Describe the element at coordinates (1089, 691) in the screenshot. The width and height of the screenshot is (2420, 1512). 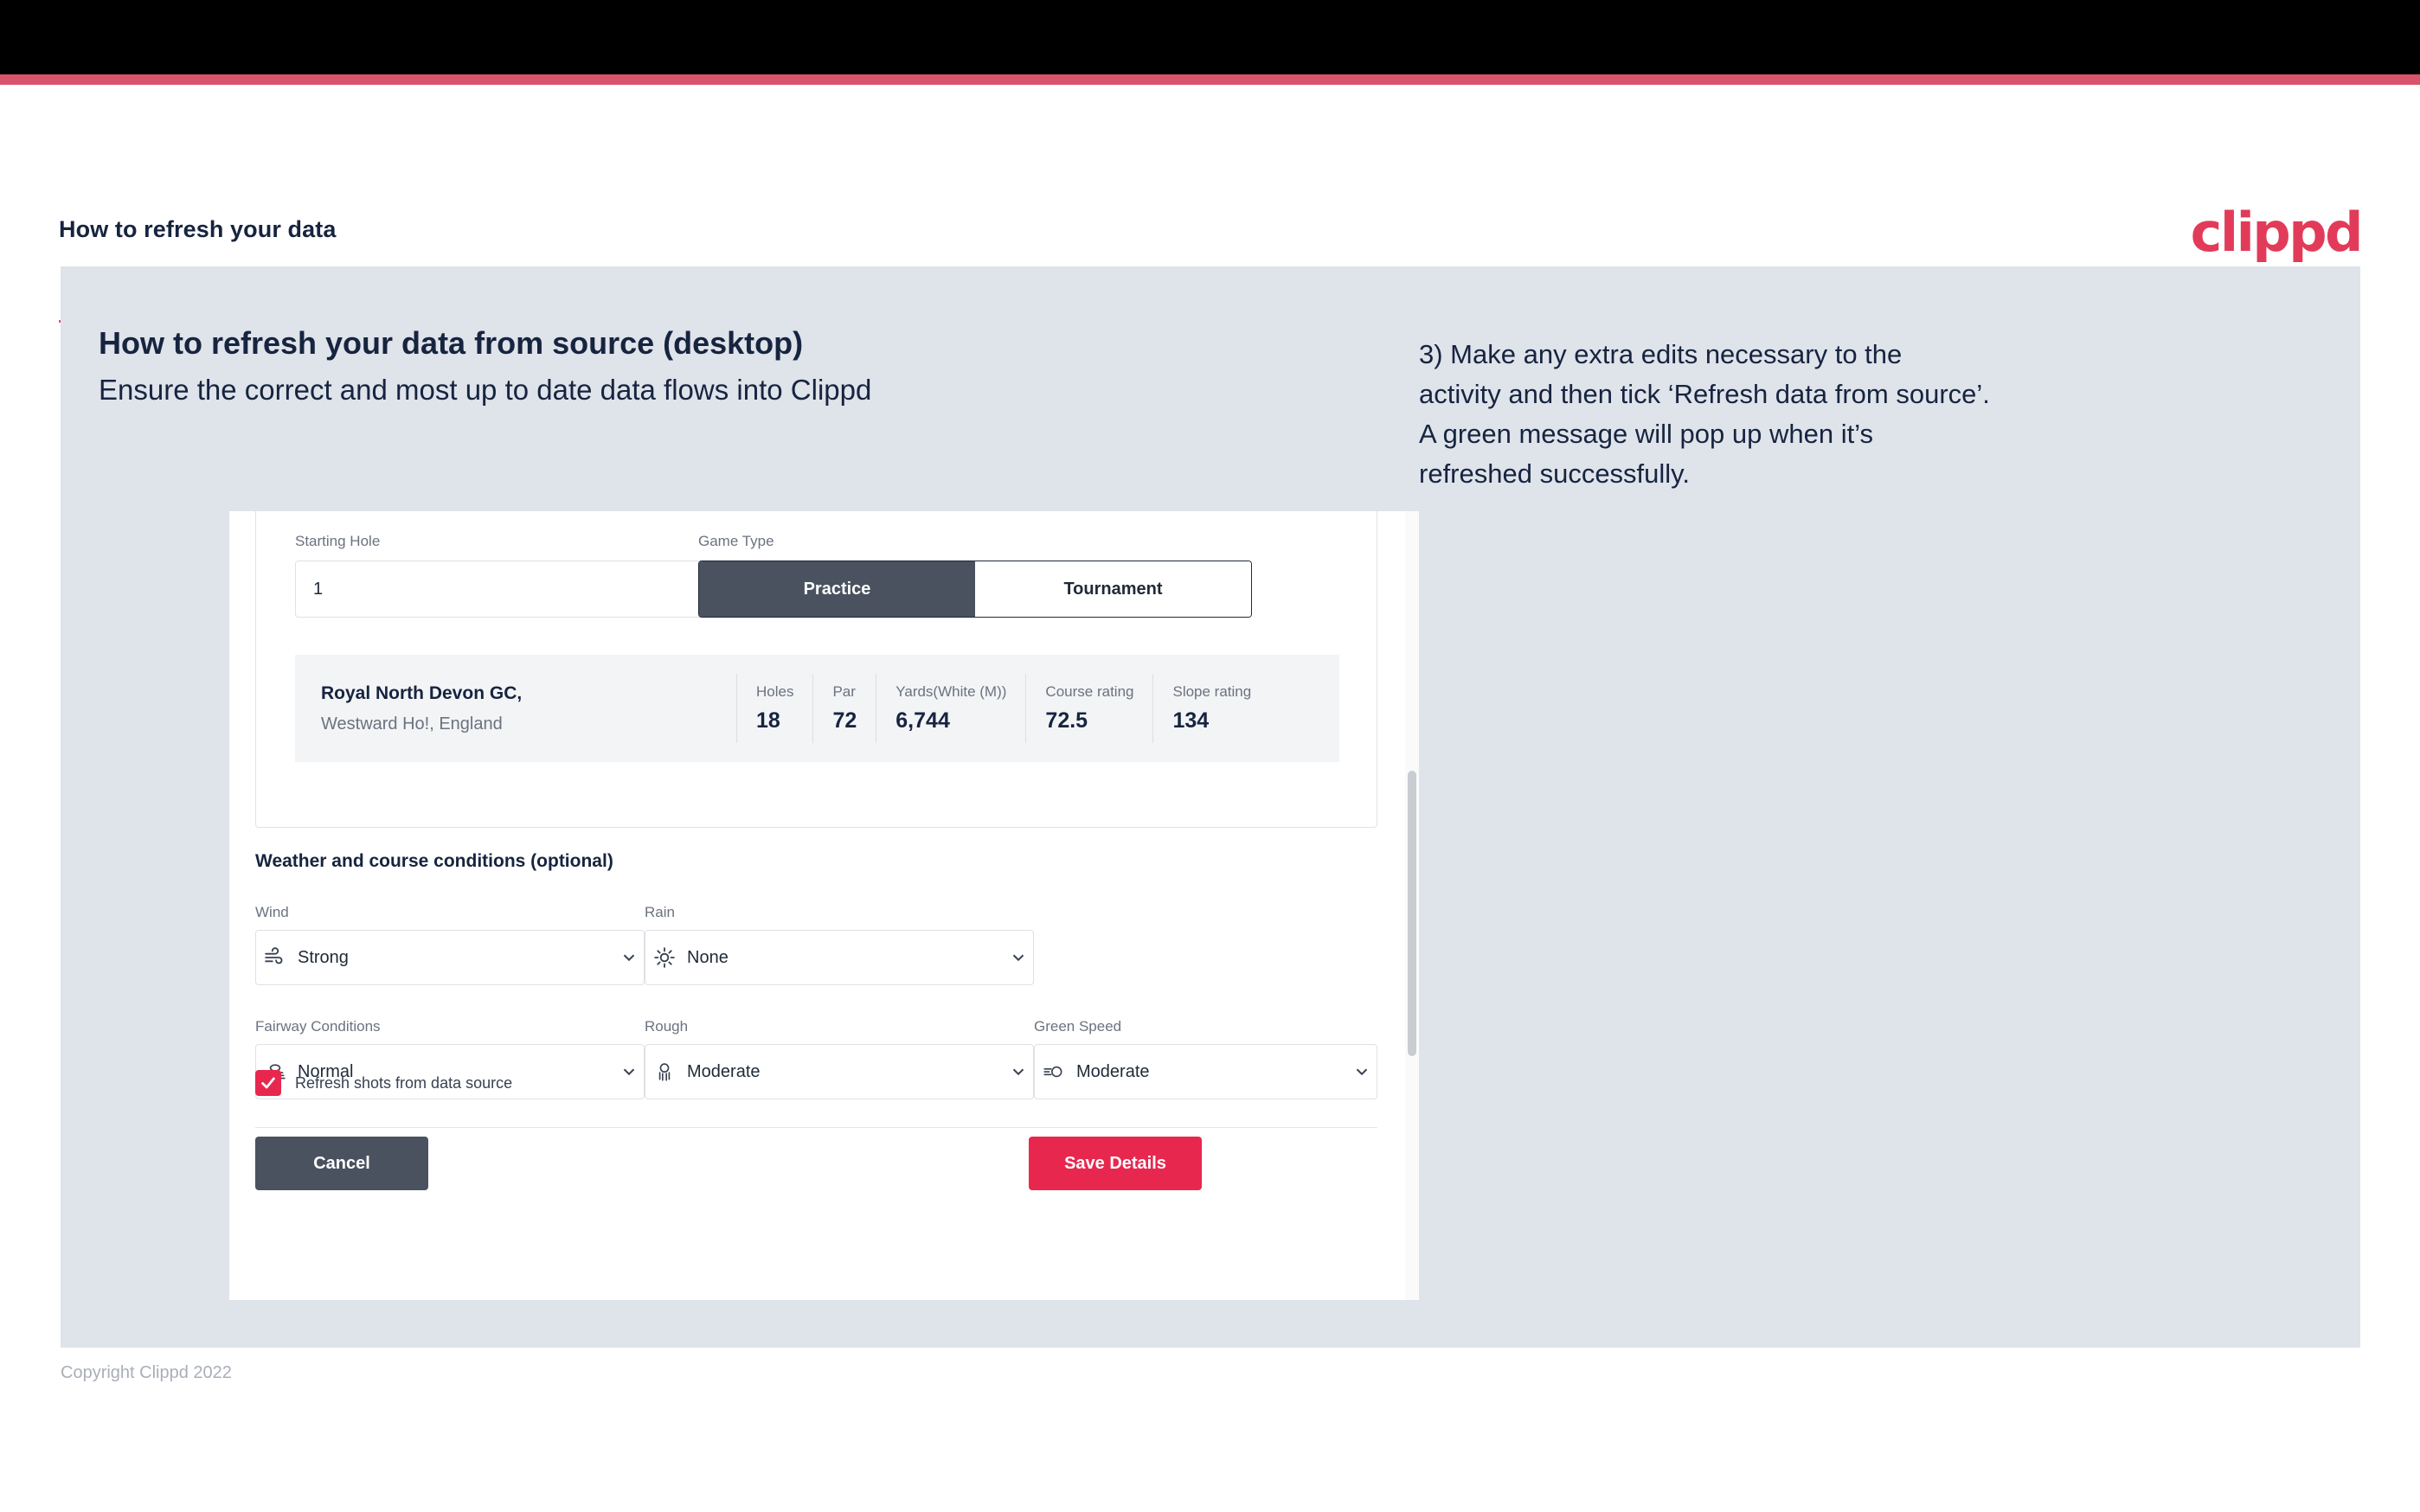
I see `stat-label: Course rating` at that location.